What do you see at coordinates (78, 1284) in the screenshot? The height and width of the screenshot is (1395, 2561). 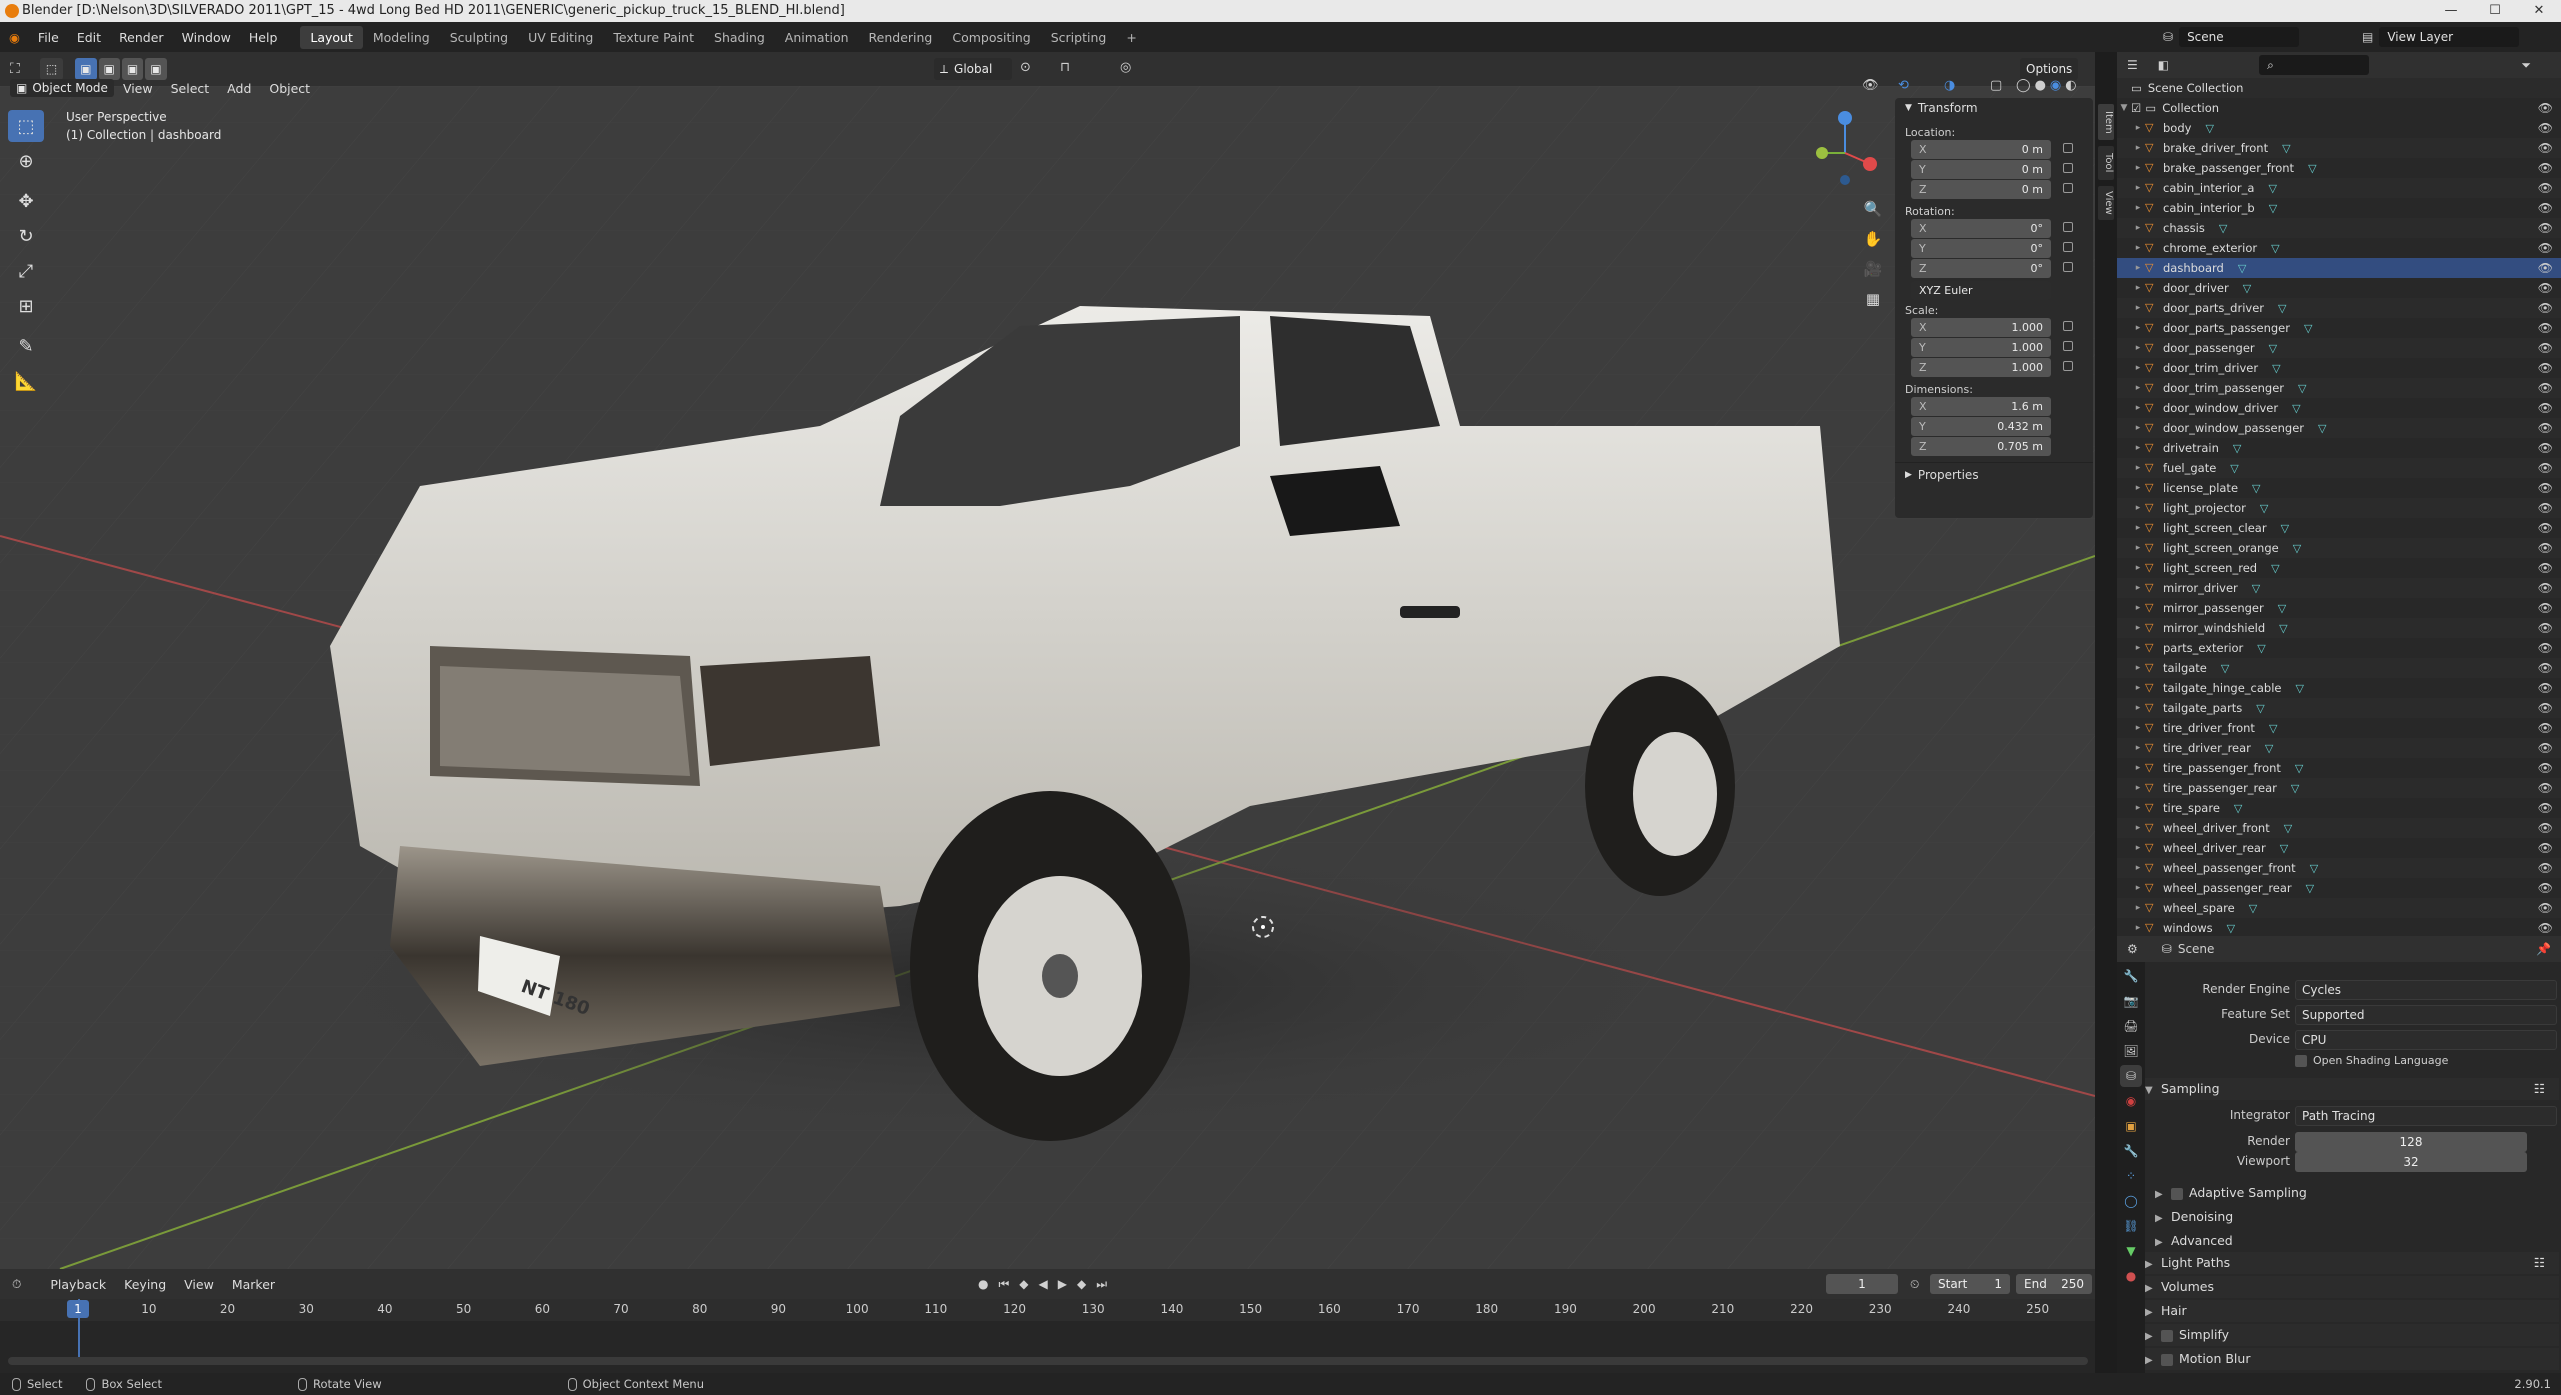 I see `menu-playback: Playback` at bounding box center [78, 1284].